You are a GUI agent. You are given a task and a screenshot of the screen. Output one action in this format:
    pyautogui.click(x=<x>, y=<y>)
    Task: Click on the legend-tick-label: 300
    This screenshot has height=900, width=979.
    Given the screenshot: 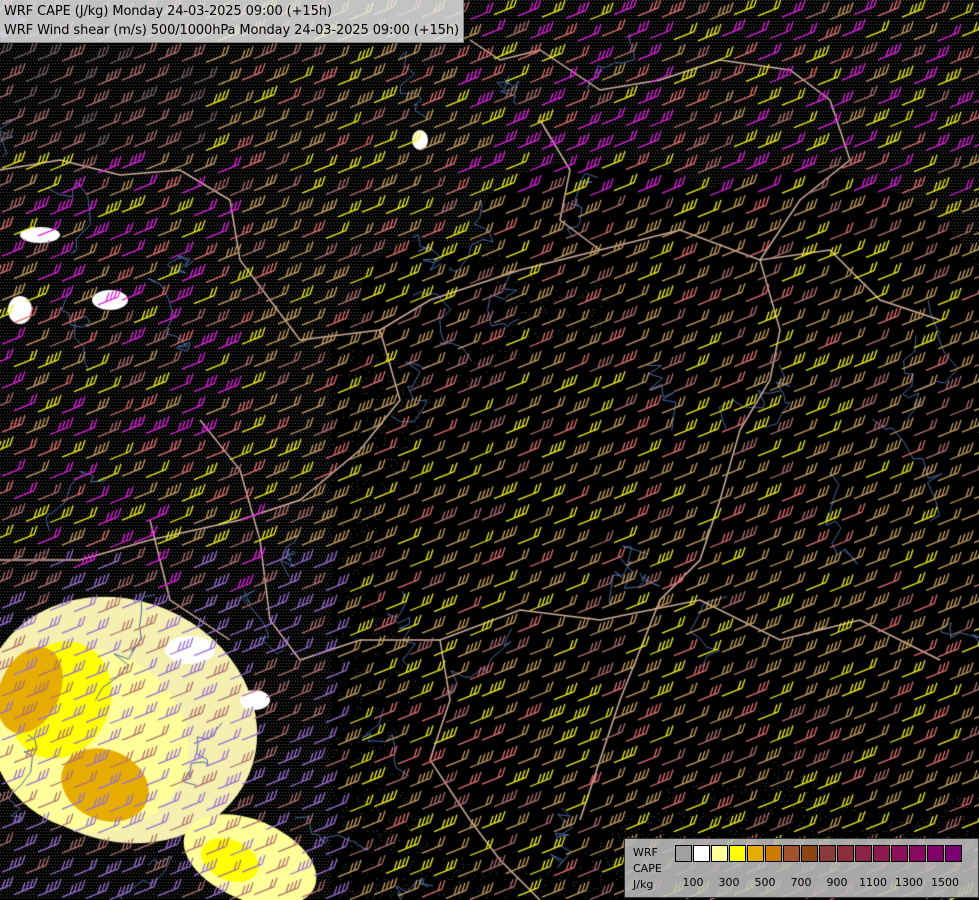 What is the action you would take?
    pyautogui.click(x=729, y=882)
    